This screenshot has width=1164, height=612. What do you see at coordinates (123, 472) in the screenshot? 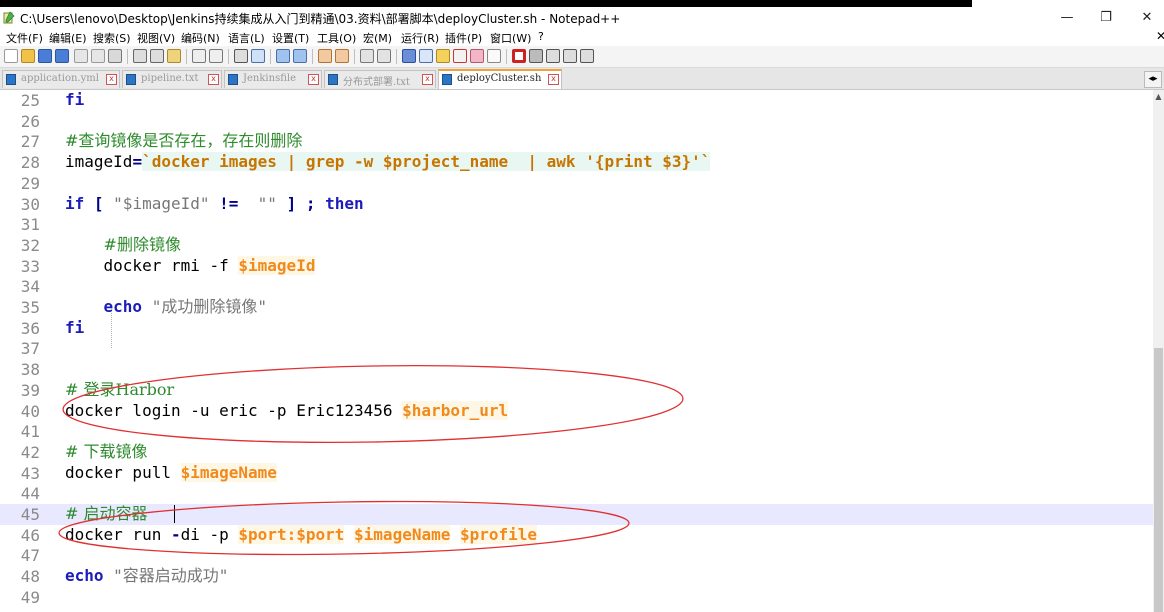
I see `code-token: docker pull` at bounding box center [123, 472].